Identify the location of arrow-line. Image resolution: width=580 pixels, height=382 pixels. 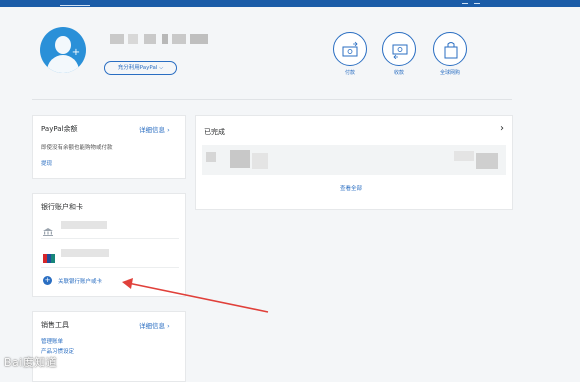
(198, 297).